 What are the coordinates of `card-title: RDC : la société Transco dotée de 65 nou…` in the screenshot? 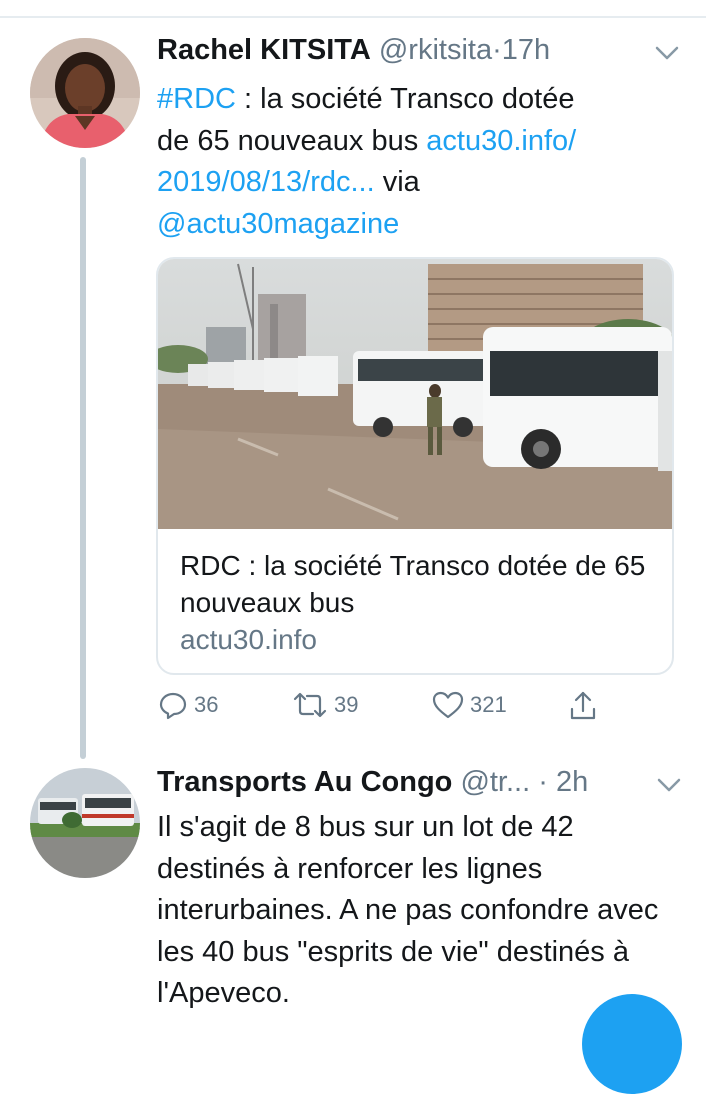 It's located at (413, 584).